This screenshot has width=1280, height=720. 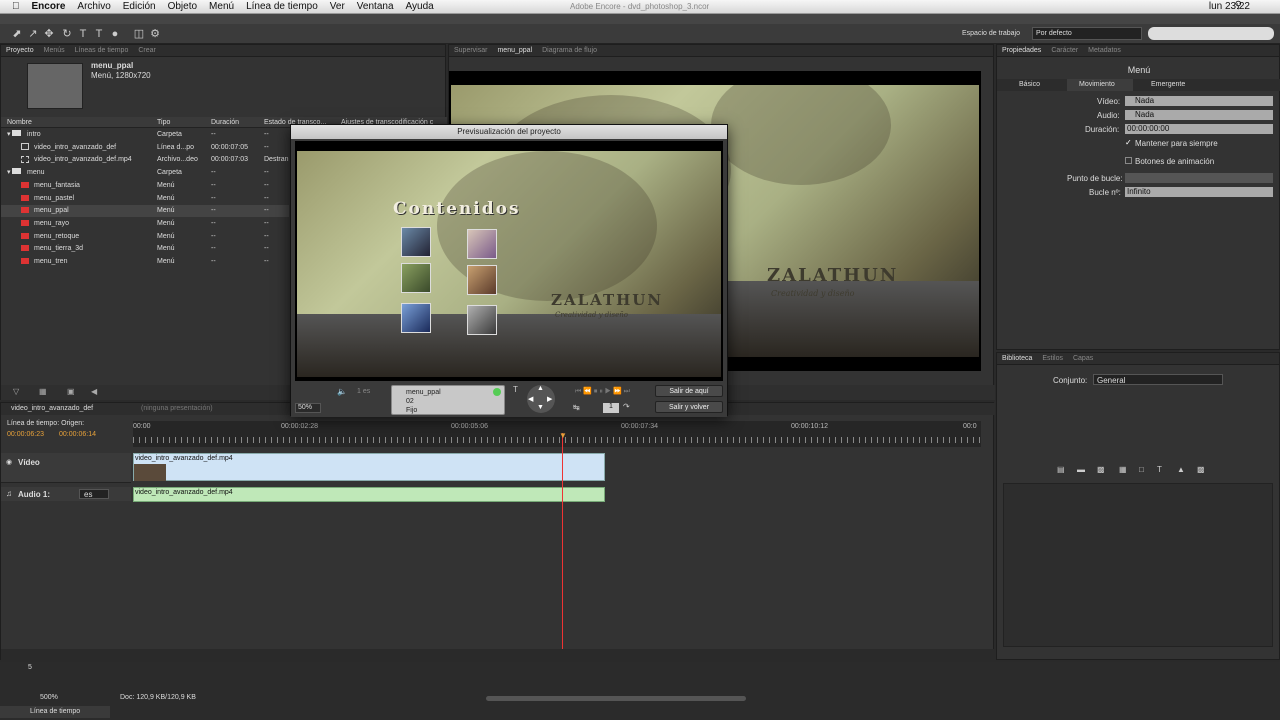 I want to click on library-content, so click(x=1138, y=565).